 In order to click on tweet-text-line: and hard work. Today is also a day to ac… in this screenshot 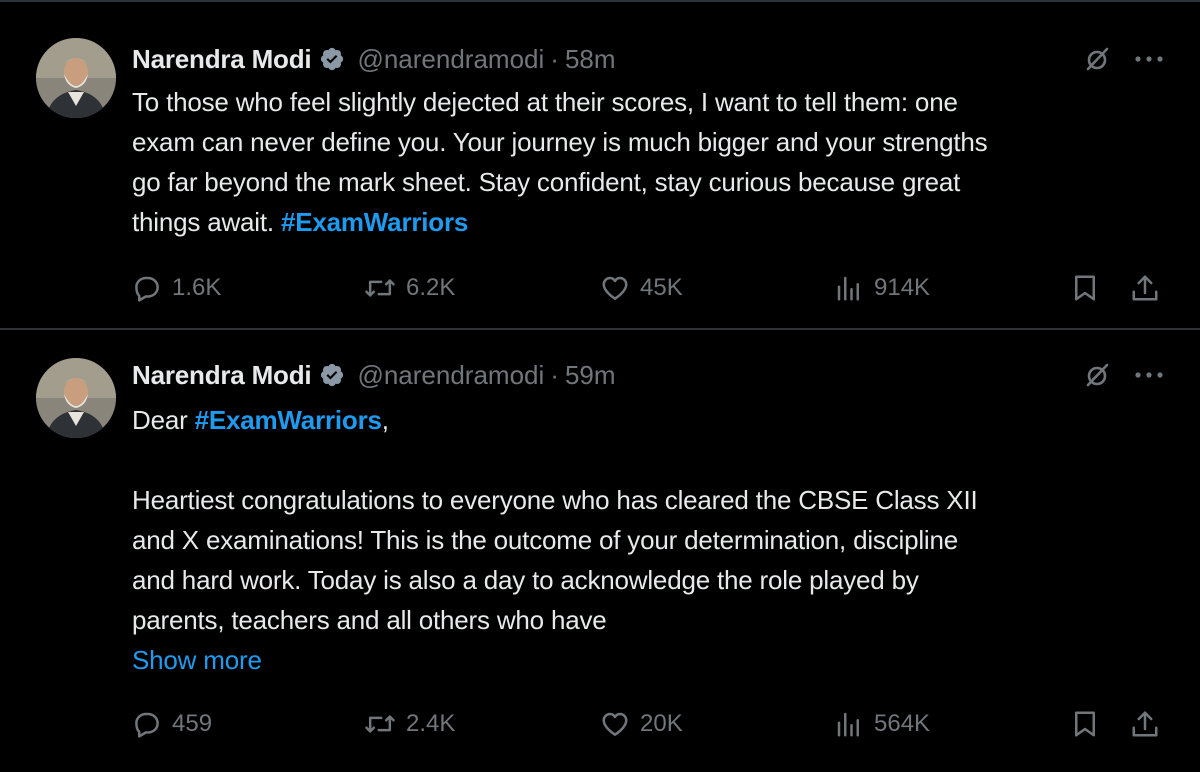, I will do `click(525, 580)`.